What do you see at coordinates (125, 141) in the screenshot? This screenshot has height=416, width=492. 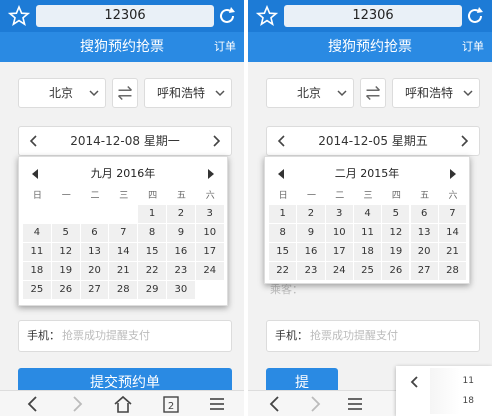 I see `date-selector: 2014-12-08 星期一` at bounding box center [125, 141].